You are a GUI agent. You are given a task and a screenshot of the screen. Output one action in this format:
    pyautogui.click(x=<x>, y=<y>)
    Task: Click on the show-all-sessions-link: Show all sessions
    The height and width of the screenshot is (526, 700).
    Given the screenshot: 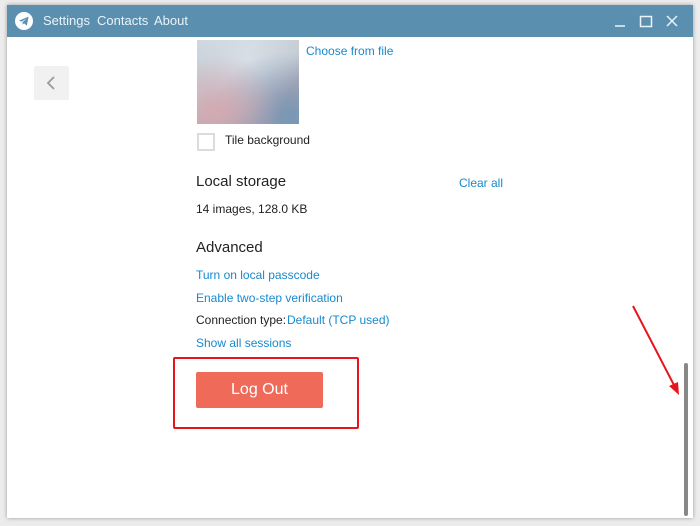 What is the action you would take?
    pyautogui.click(x=243, y=343)
    